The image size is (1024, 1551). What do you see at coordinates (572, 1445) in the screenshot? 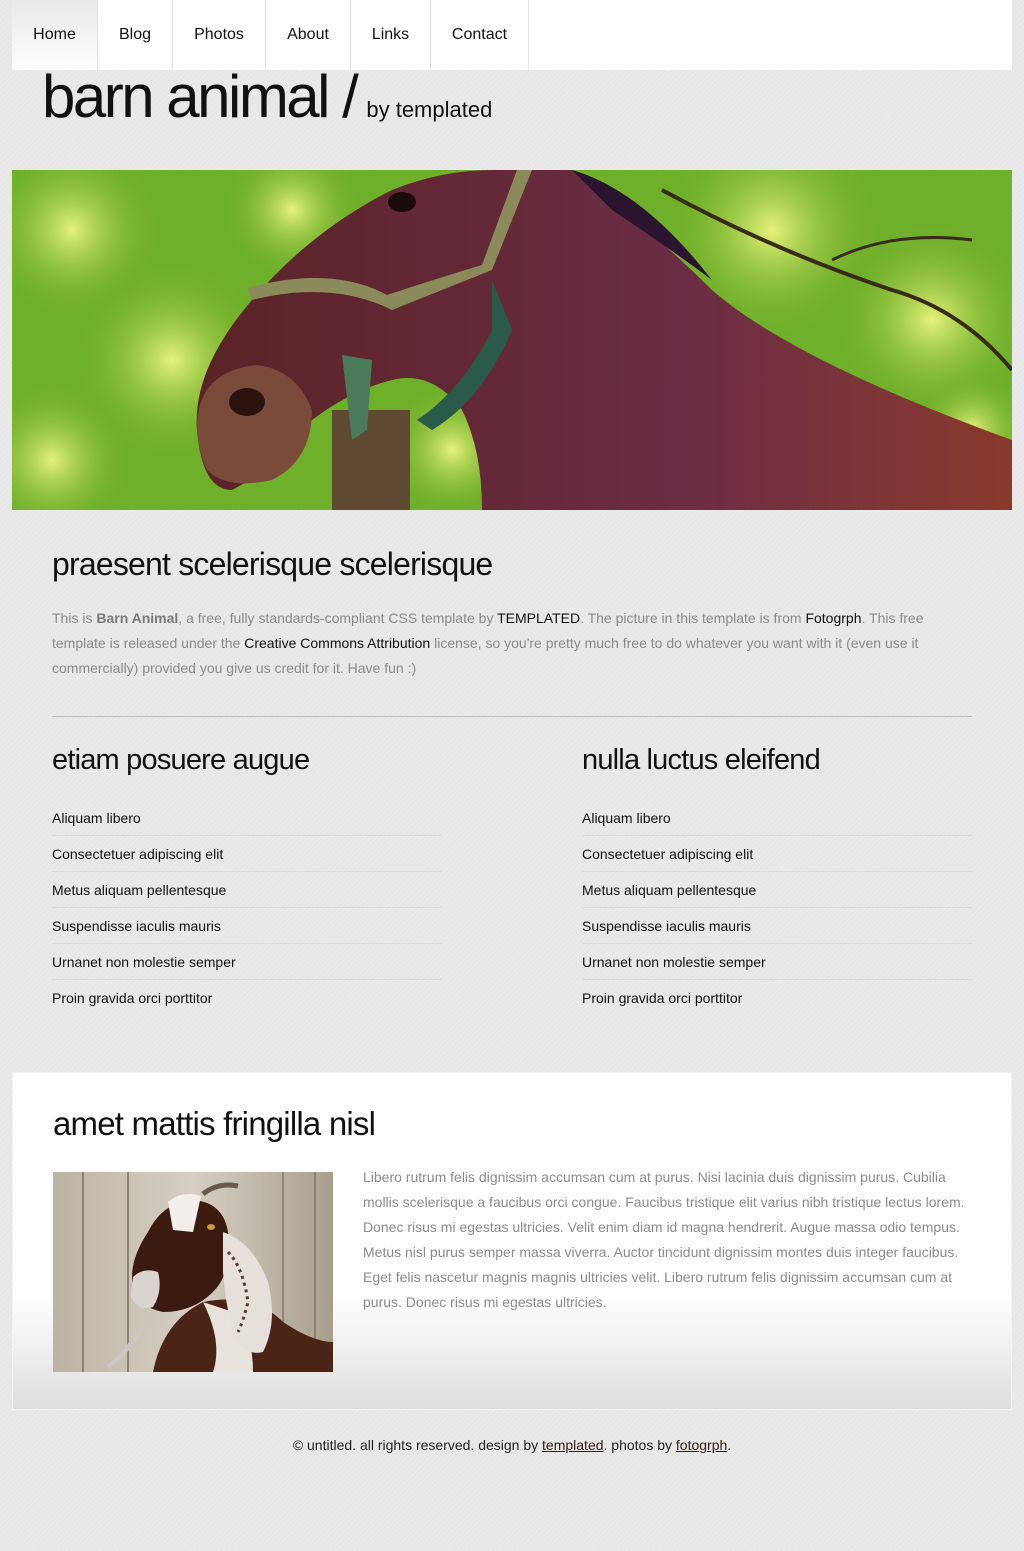
I see `footer-templated-link: templated` at bounding box center [572, 1445].